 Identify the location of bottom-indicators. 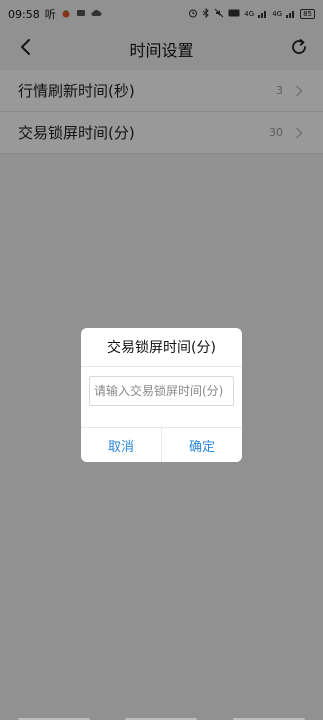
(161, 718).